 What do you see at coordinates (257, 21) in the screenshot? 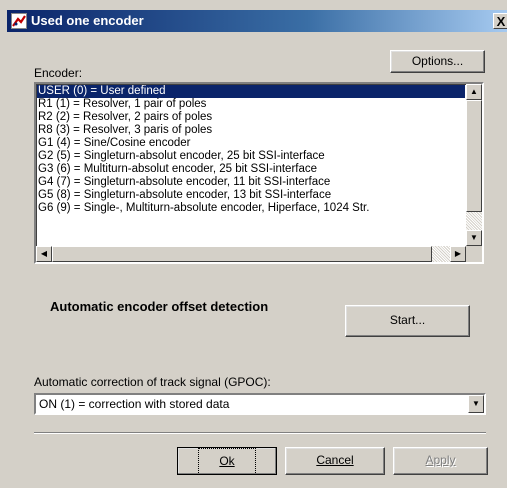
I see `title-bar: Used one encoder X` at bounding box center [257, 21].